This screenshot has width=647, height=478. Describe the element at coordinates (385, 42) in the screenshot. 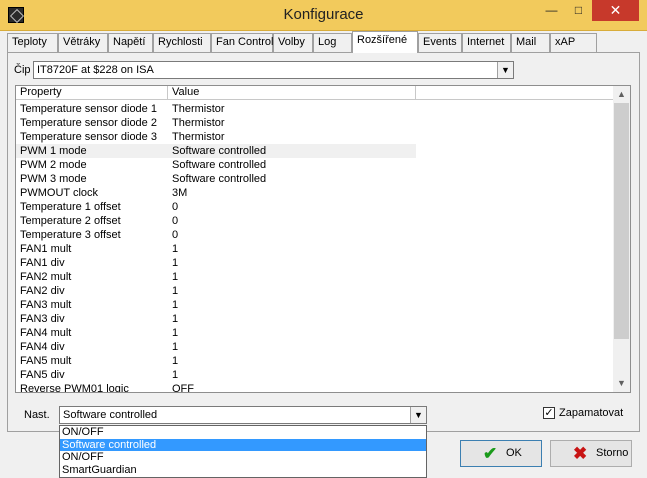

I see `tab-8: Rozšířené` at that location.